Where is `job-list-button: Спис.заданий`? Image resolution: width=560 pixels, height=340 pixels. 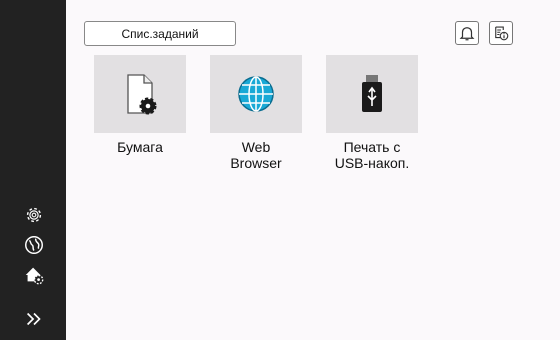 job-list-button: Спис.заданий is located at coordinates (160, 33).